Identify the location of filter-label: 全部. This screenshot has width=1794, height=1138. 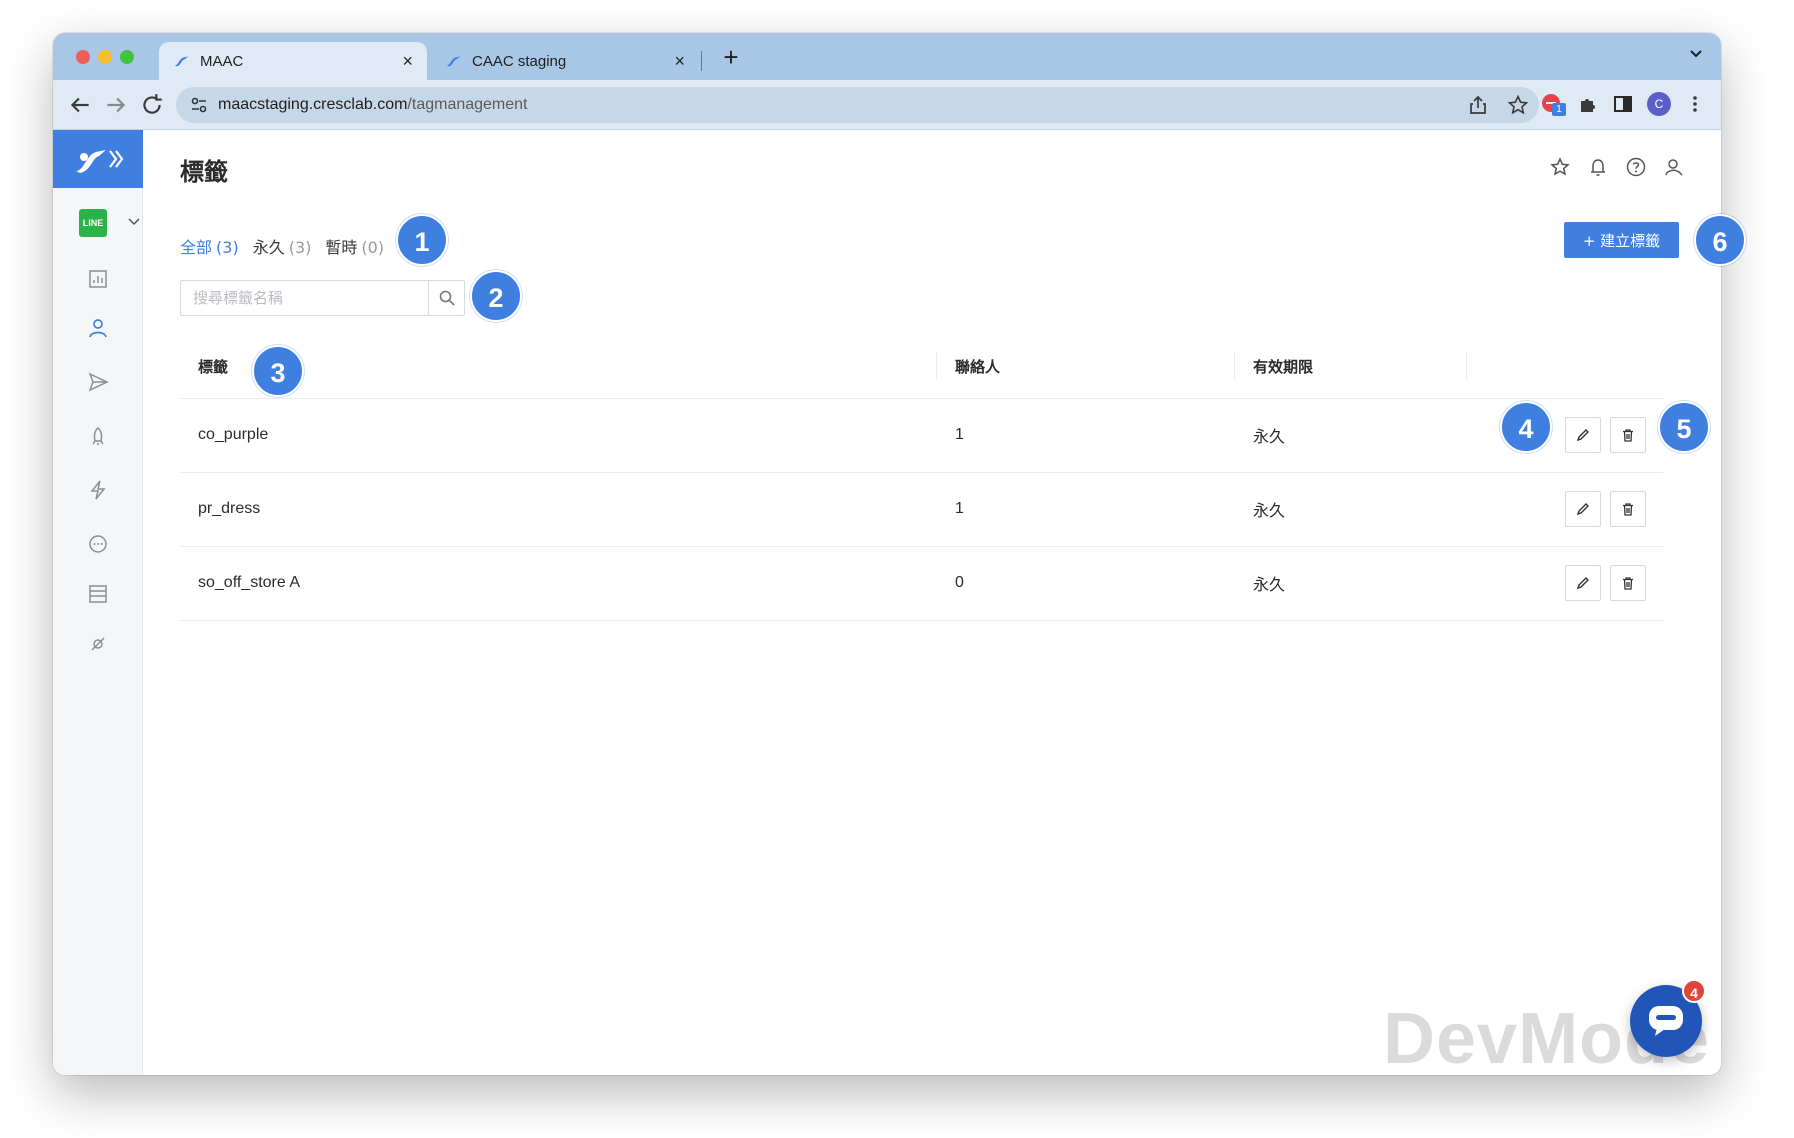
(196, 247).